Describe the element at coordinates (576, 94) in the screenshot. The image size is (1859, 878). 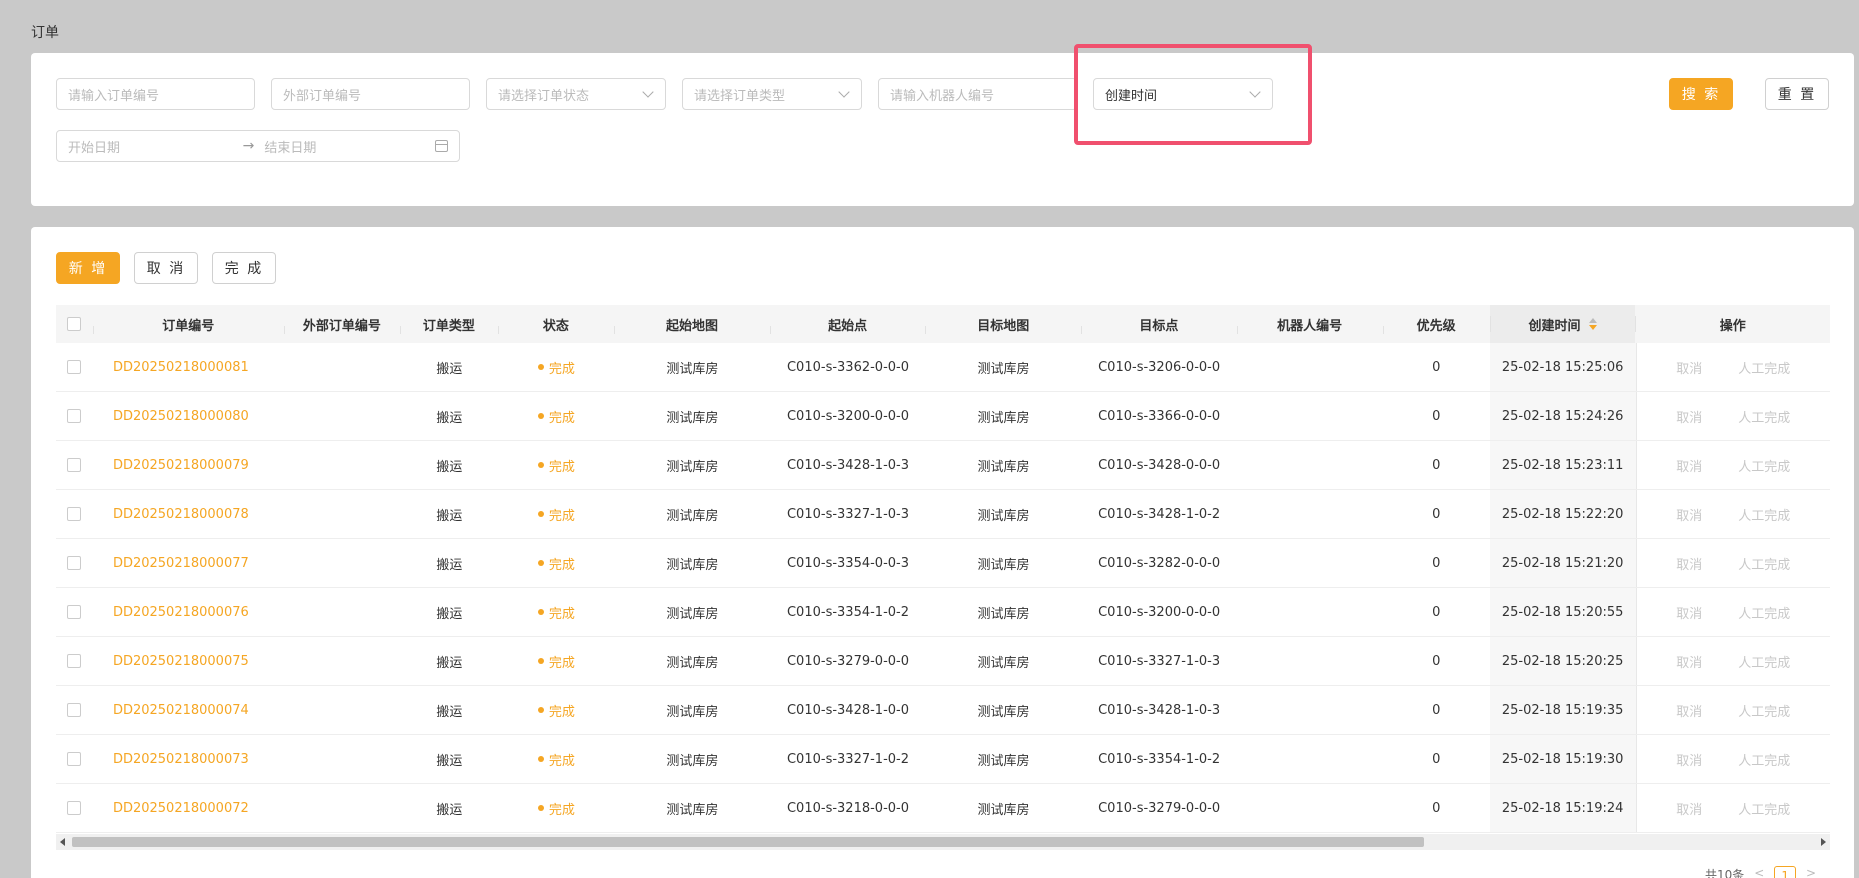
I see `order-status-select: 请选择订单状态` at that location.